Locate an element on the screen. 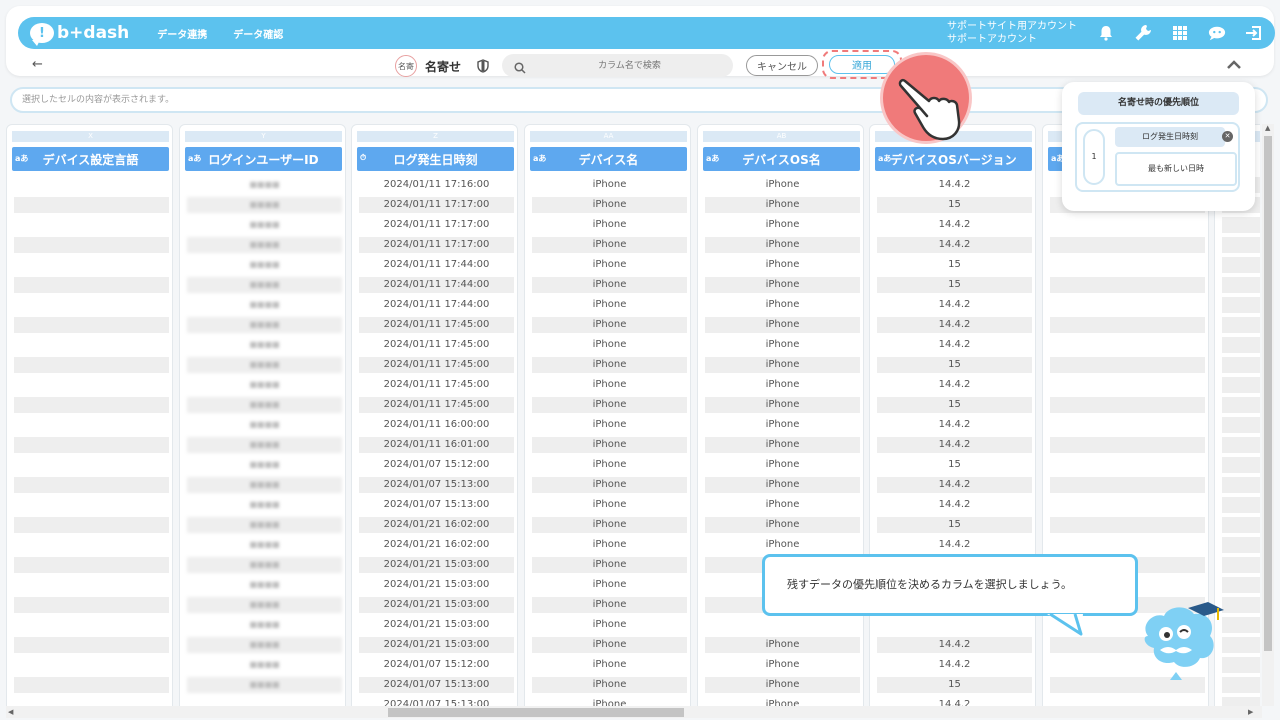 The width and height of the screenshot is (1280, 720). nav-data-check: データ確認 is located at coordinates (258, 33).